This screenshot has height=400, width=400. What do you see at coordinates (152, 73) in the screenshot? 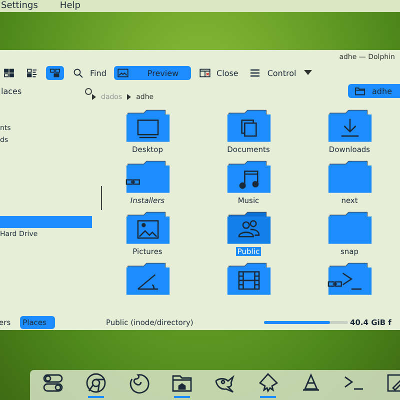
I see `toolbar-button: Preview` at bounding box center [152, 73].